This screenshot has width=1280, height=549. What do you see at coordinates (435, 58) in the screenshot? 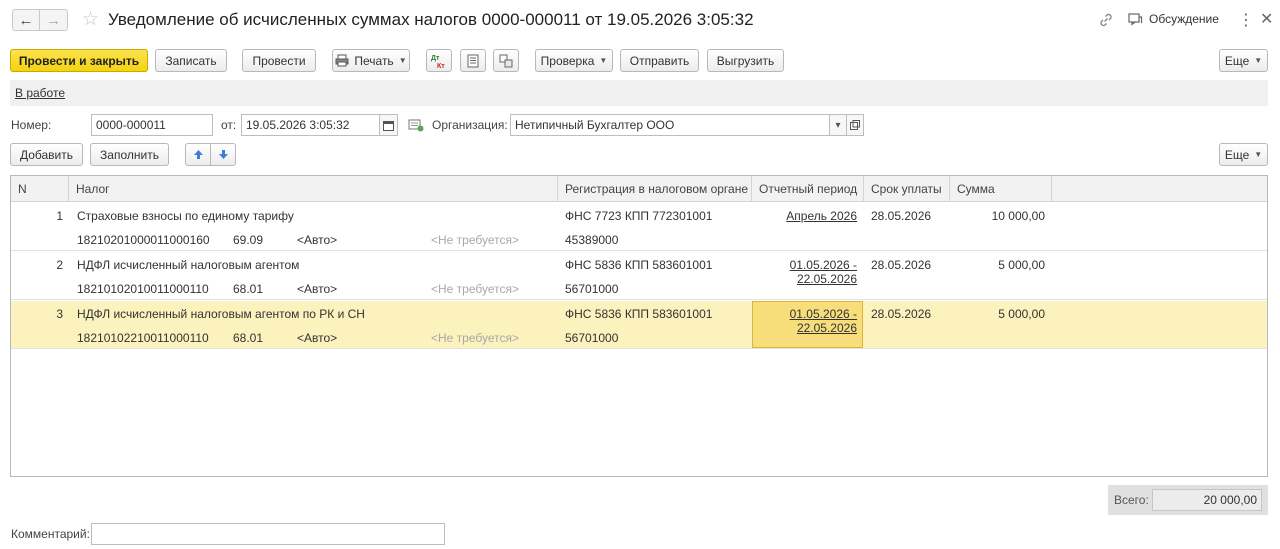
I see `svg-text: Дт` at bounding box center [435, 58].